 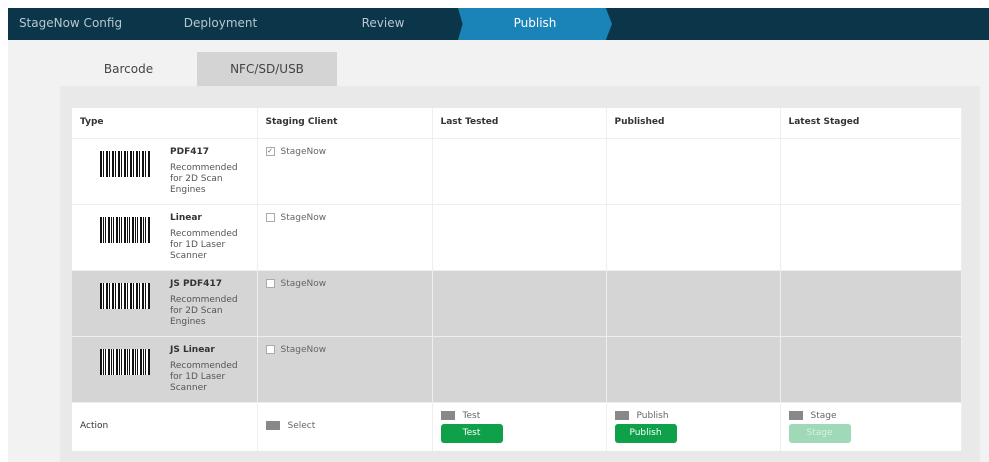 What do you see at coordinates (165, 426) in the screenshot?
I see `action-label: Action` at bounding box center [165, 426].